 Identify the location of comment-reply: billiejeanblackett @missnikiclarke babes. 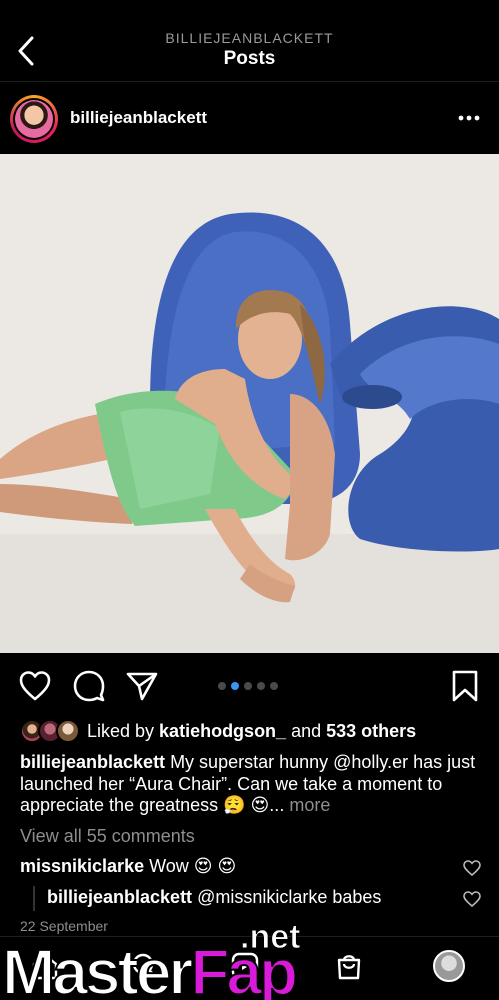
(214, 897).